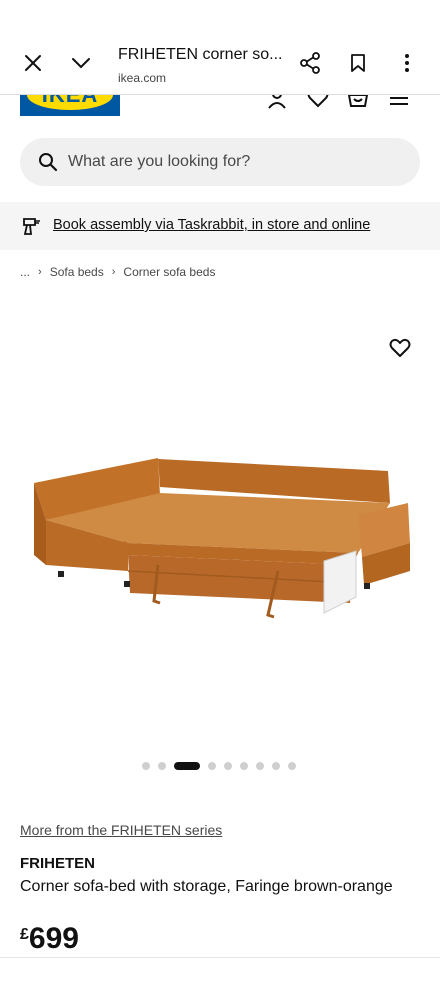 This screenshot has width=440, height=981. Describe the element at coordinates (220, 108) in the screenshot. I see `site-header: IKEA` at that location.